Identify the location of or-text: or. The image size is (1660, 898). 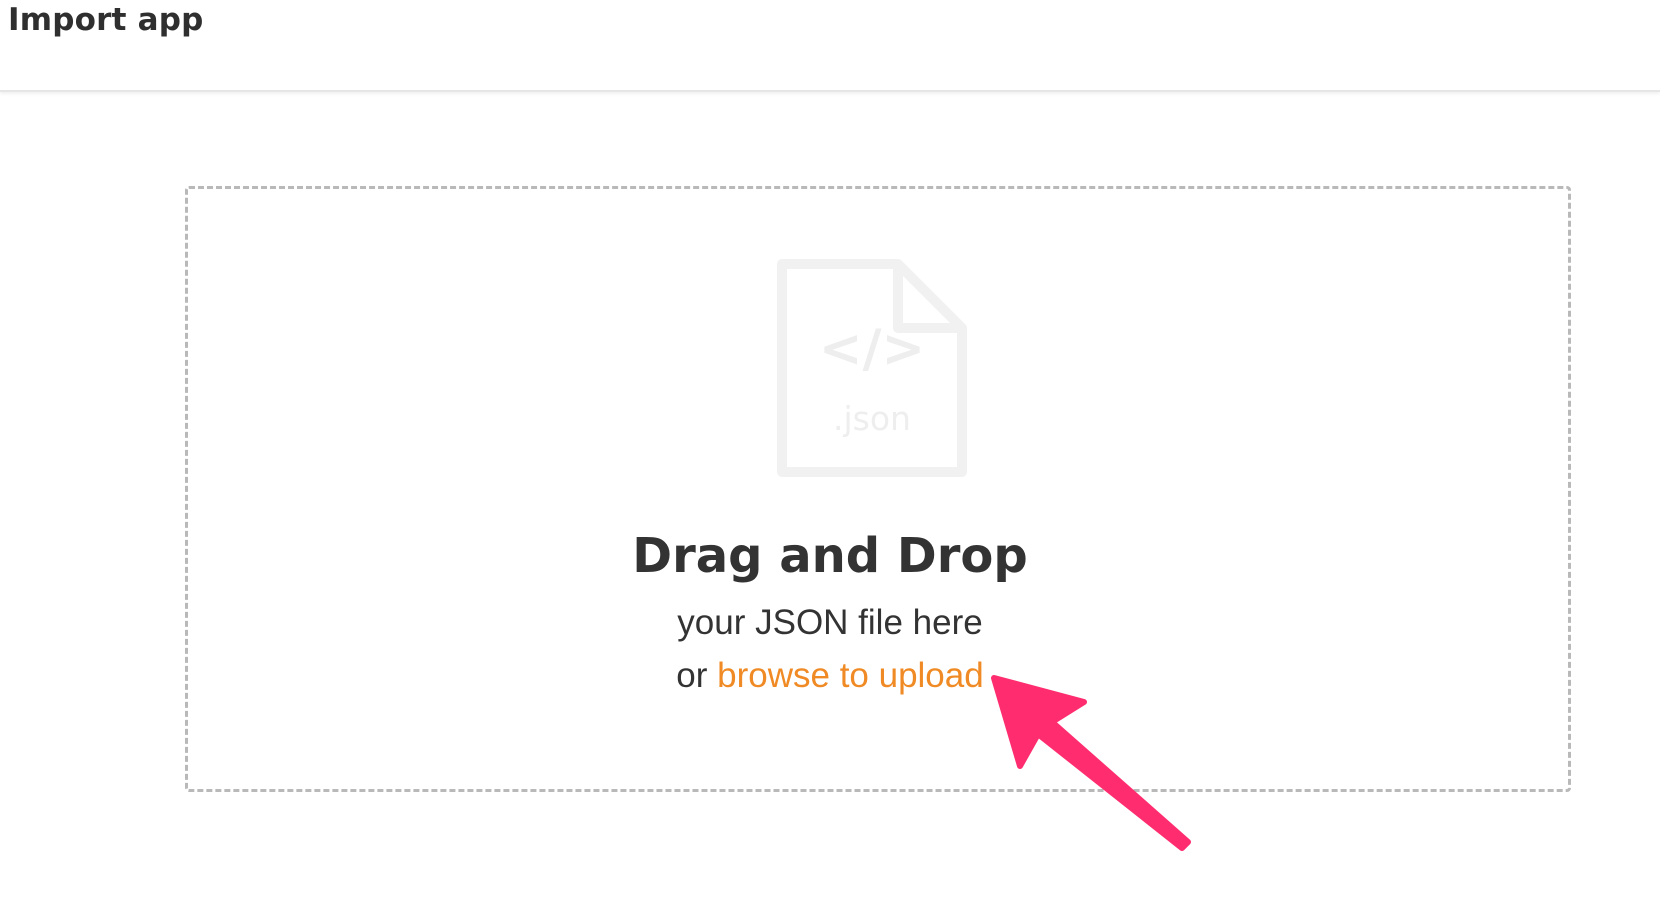
(692, 675).